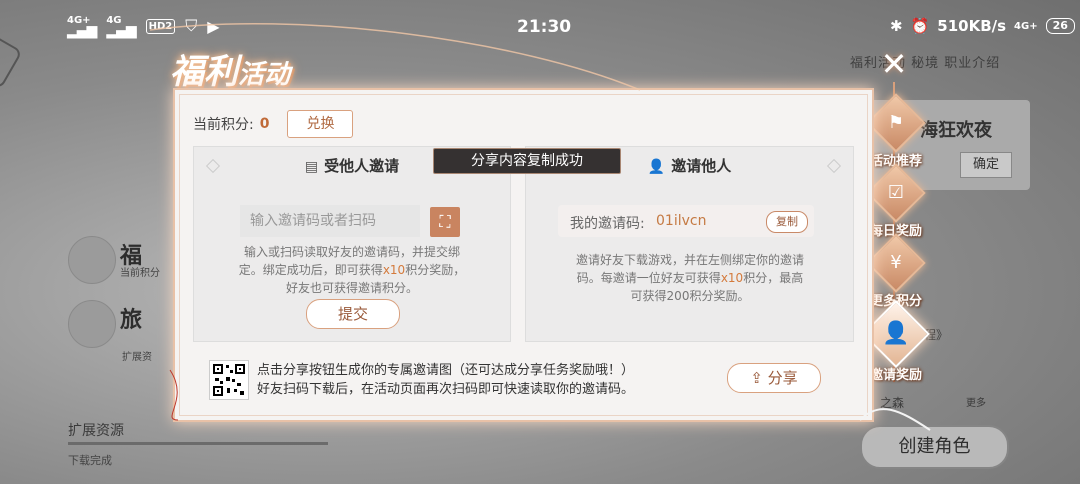  What do you see at coordinates (82, 27) in the screenshot?
I see `signal-icon: 4G+ ▂▄▆` at bounding box center [82, 27].